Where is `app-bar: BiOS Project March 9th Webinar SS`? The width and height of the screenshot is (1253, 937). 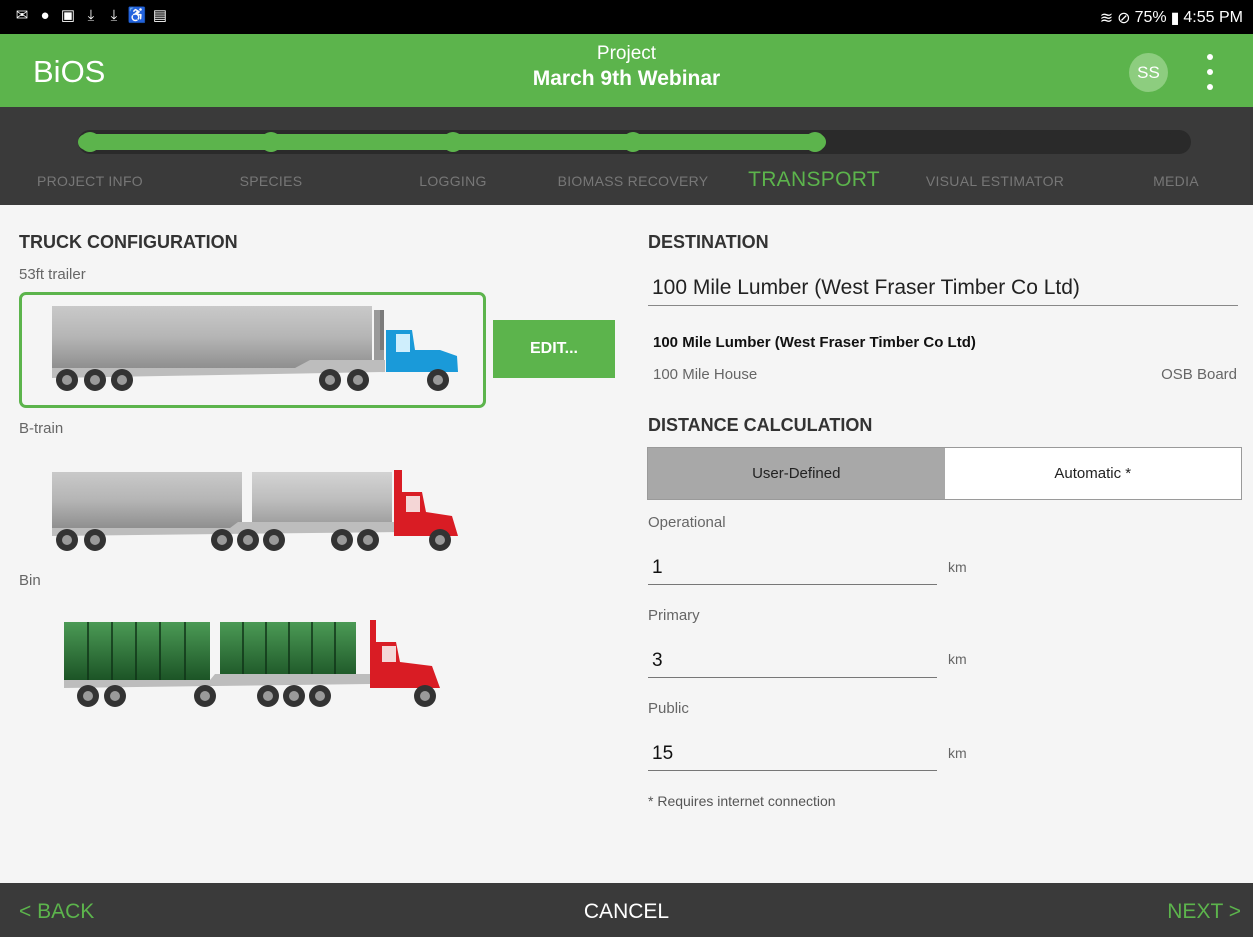 app-bar: BiOS Project March 9th Webinar SS is located at coordinates (626, 70).